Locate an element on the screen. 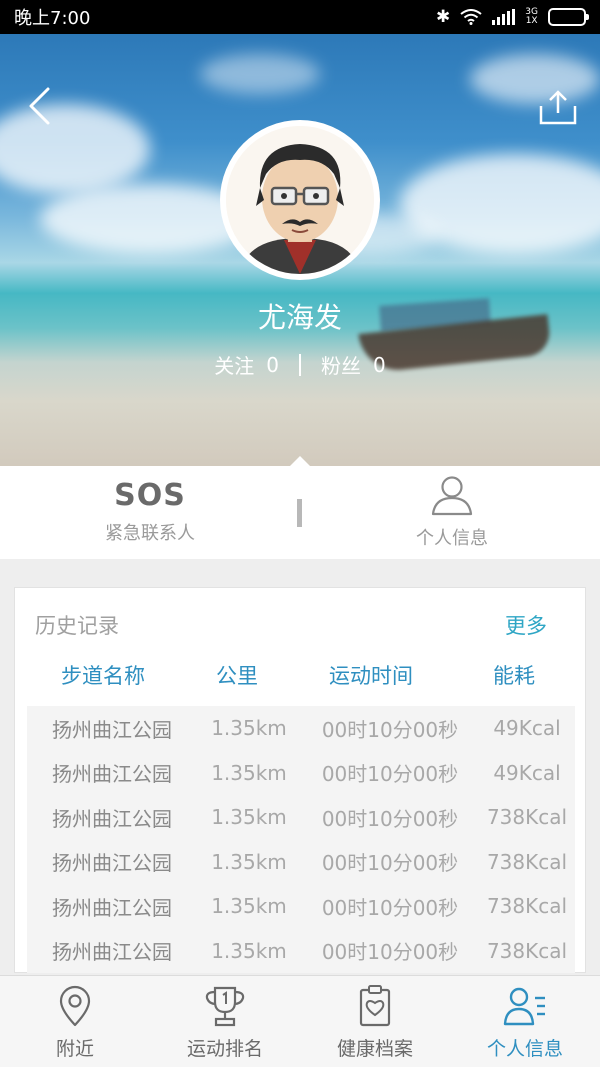 The width and height of the screenshot is (600, 1067). status-bar: 晚上7:00 ✱ 3G 1X is located at coordinates (300, 17).